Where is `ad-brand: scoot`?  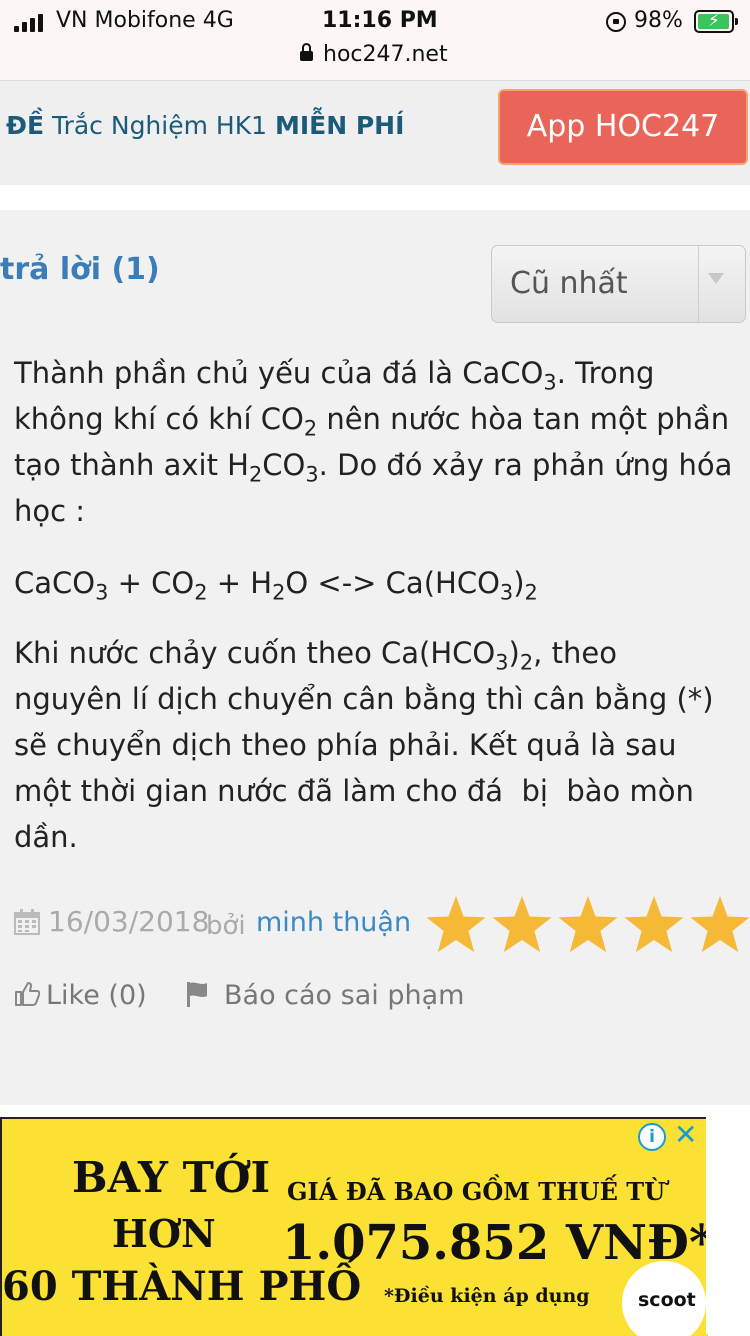 ad-brand: scoot is located at coordinates (667, 1300).